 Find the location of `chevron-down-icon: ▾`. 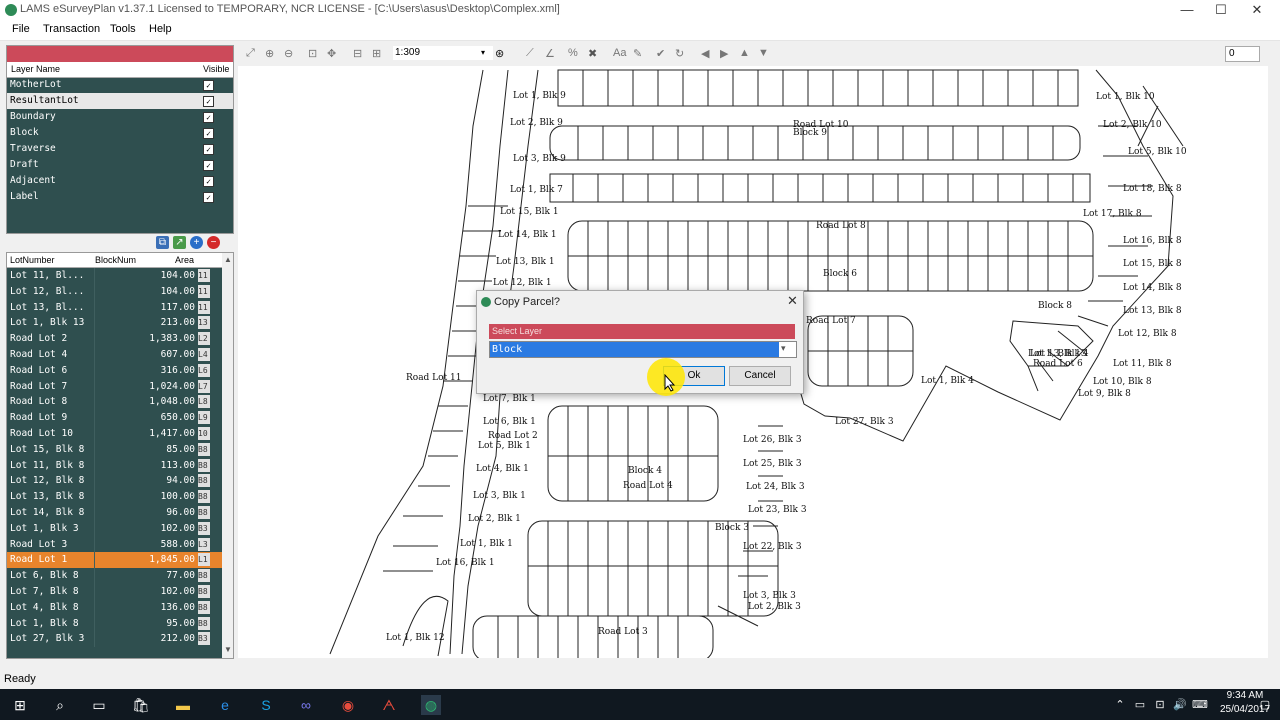

chevron-down-icon: ▾ is located at coordinates (783, 348).